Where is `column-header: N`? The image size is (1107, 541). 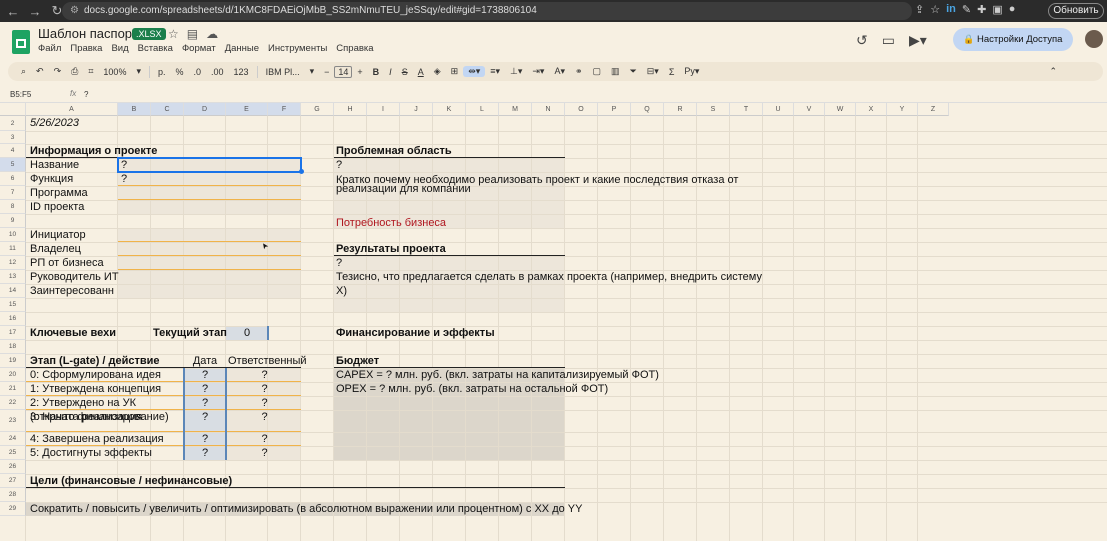 column-header: N is located at coordinates (548, 109).